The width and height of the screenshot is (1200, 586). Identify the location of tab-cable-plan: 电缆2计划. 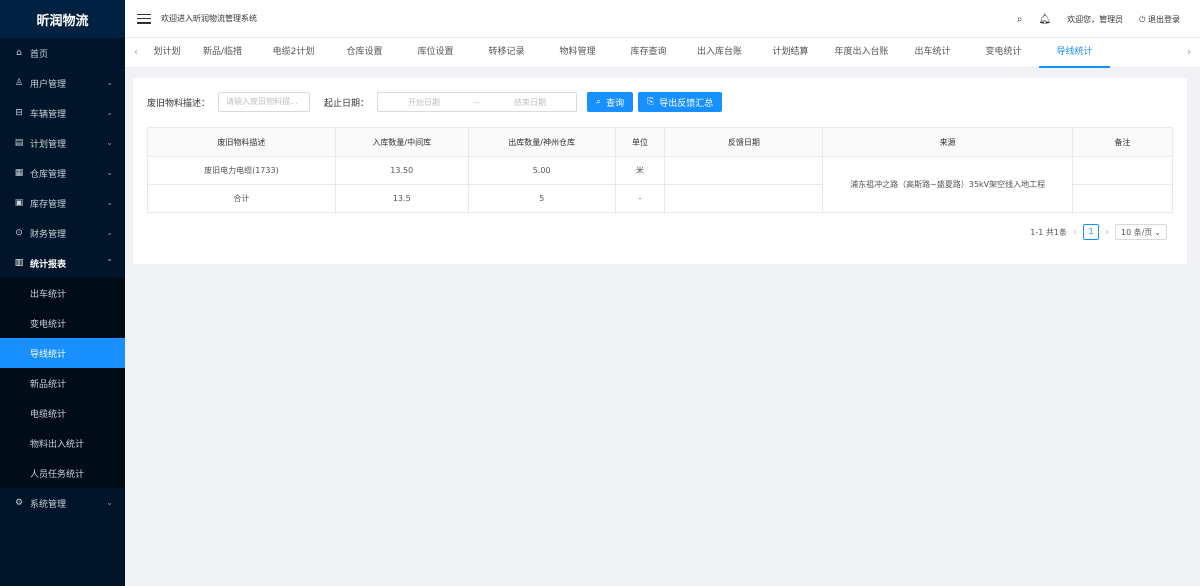
(293, 53).